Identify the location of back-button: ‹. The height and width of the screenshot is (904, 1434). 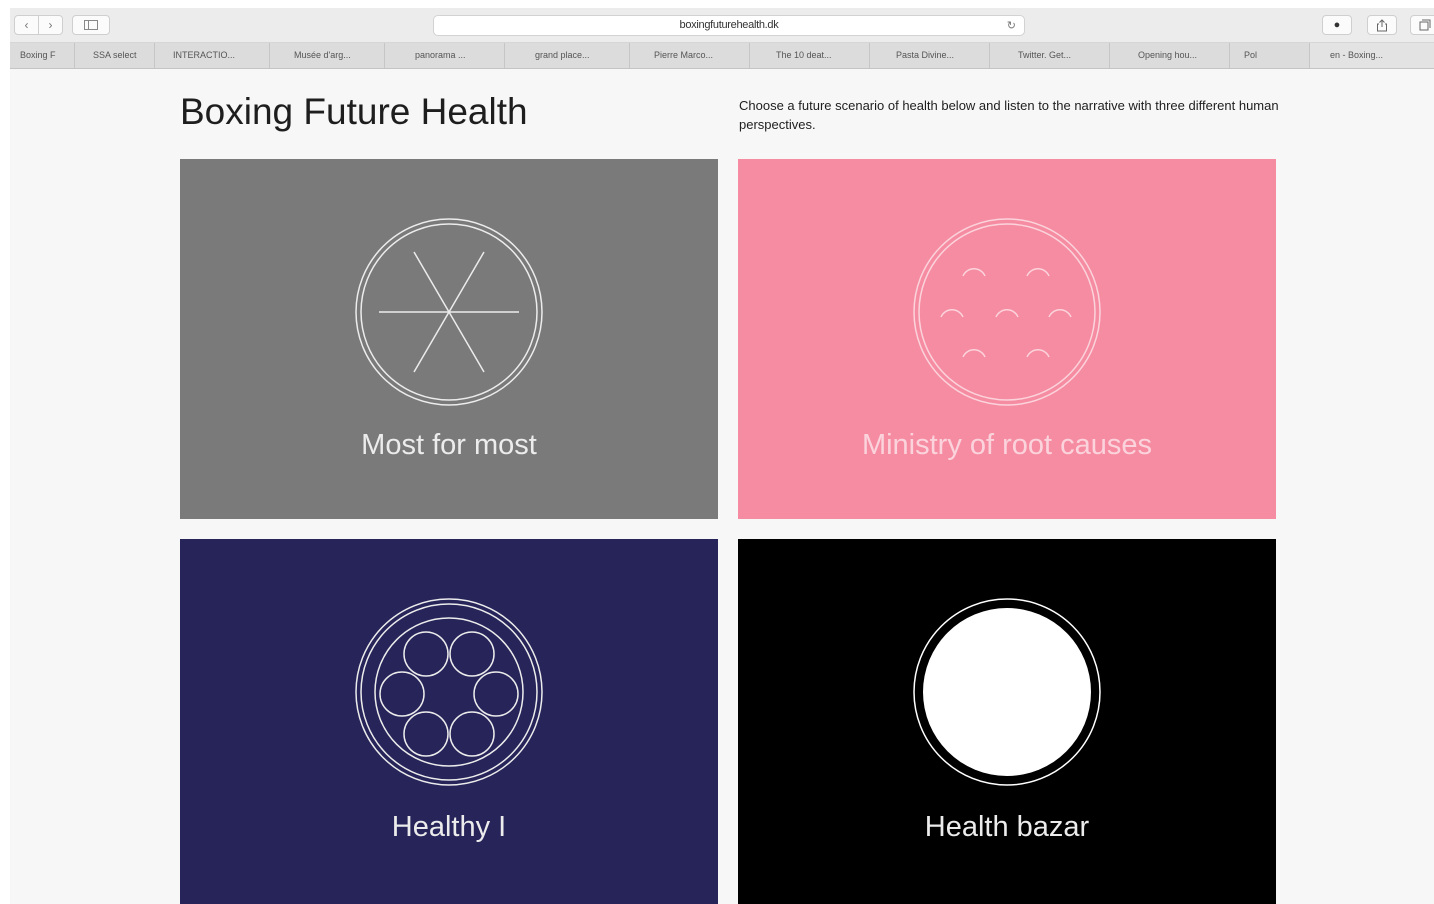
(26, 25).